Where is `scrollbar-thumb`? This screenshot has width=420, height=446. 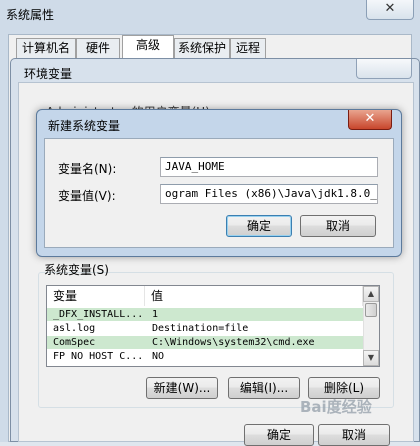 scrollbar-thumb is located at coordinates (371, 310).